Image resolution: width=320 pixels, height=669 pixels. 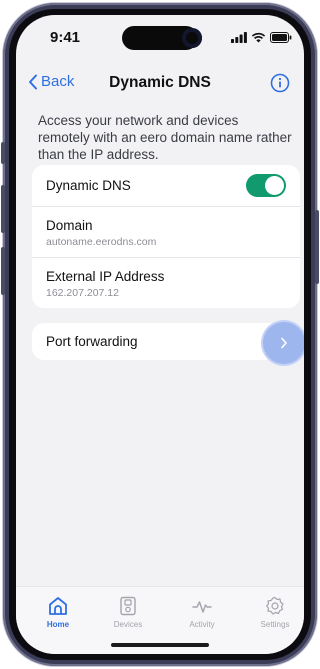 I want to click on chevron-right-icon, so click(x=284, y=343).